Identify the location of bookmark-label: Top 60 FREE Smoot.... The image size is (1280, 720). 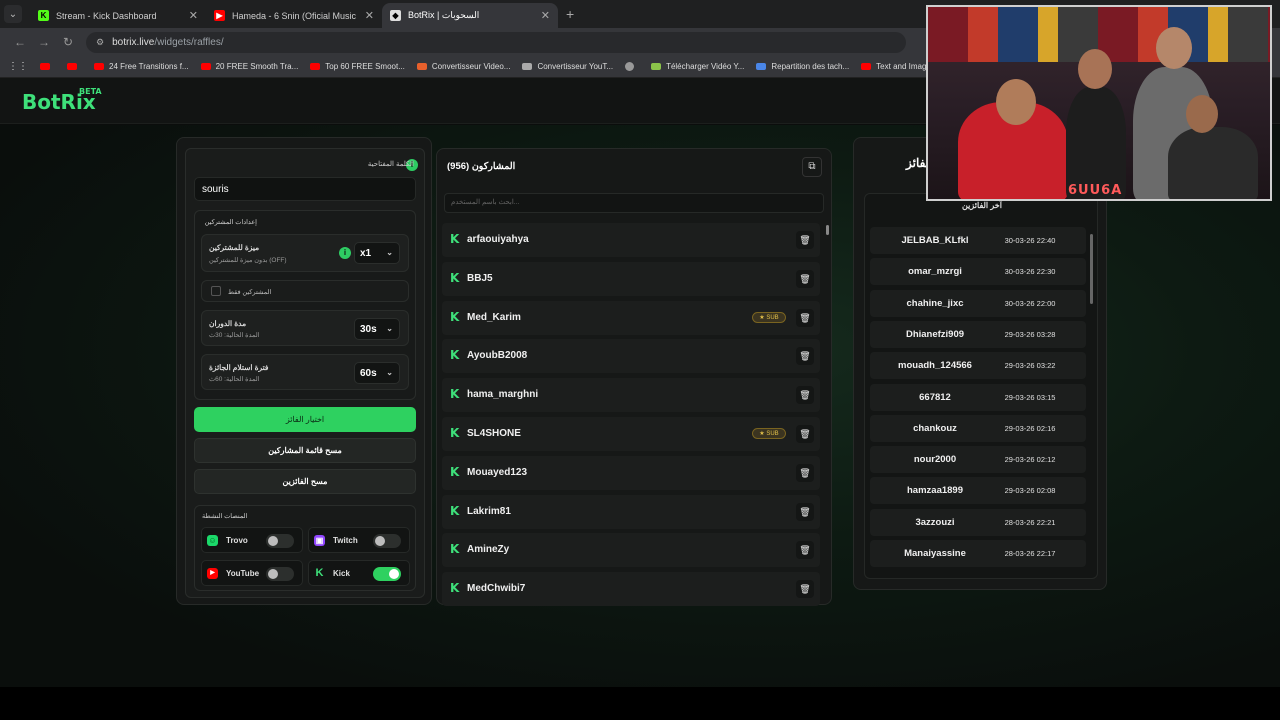
(365, 66).